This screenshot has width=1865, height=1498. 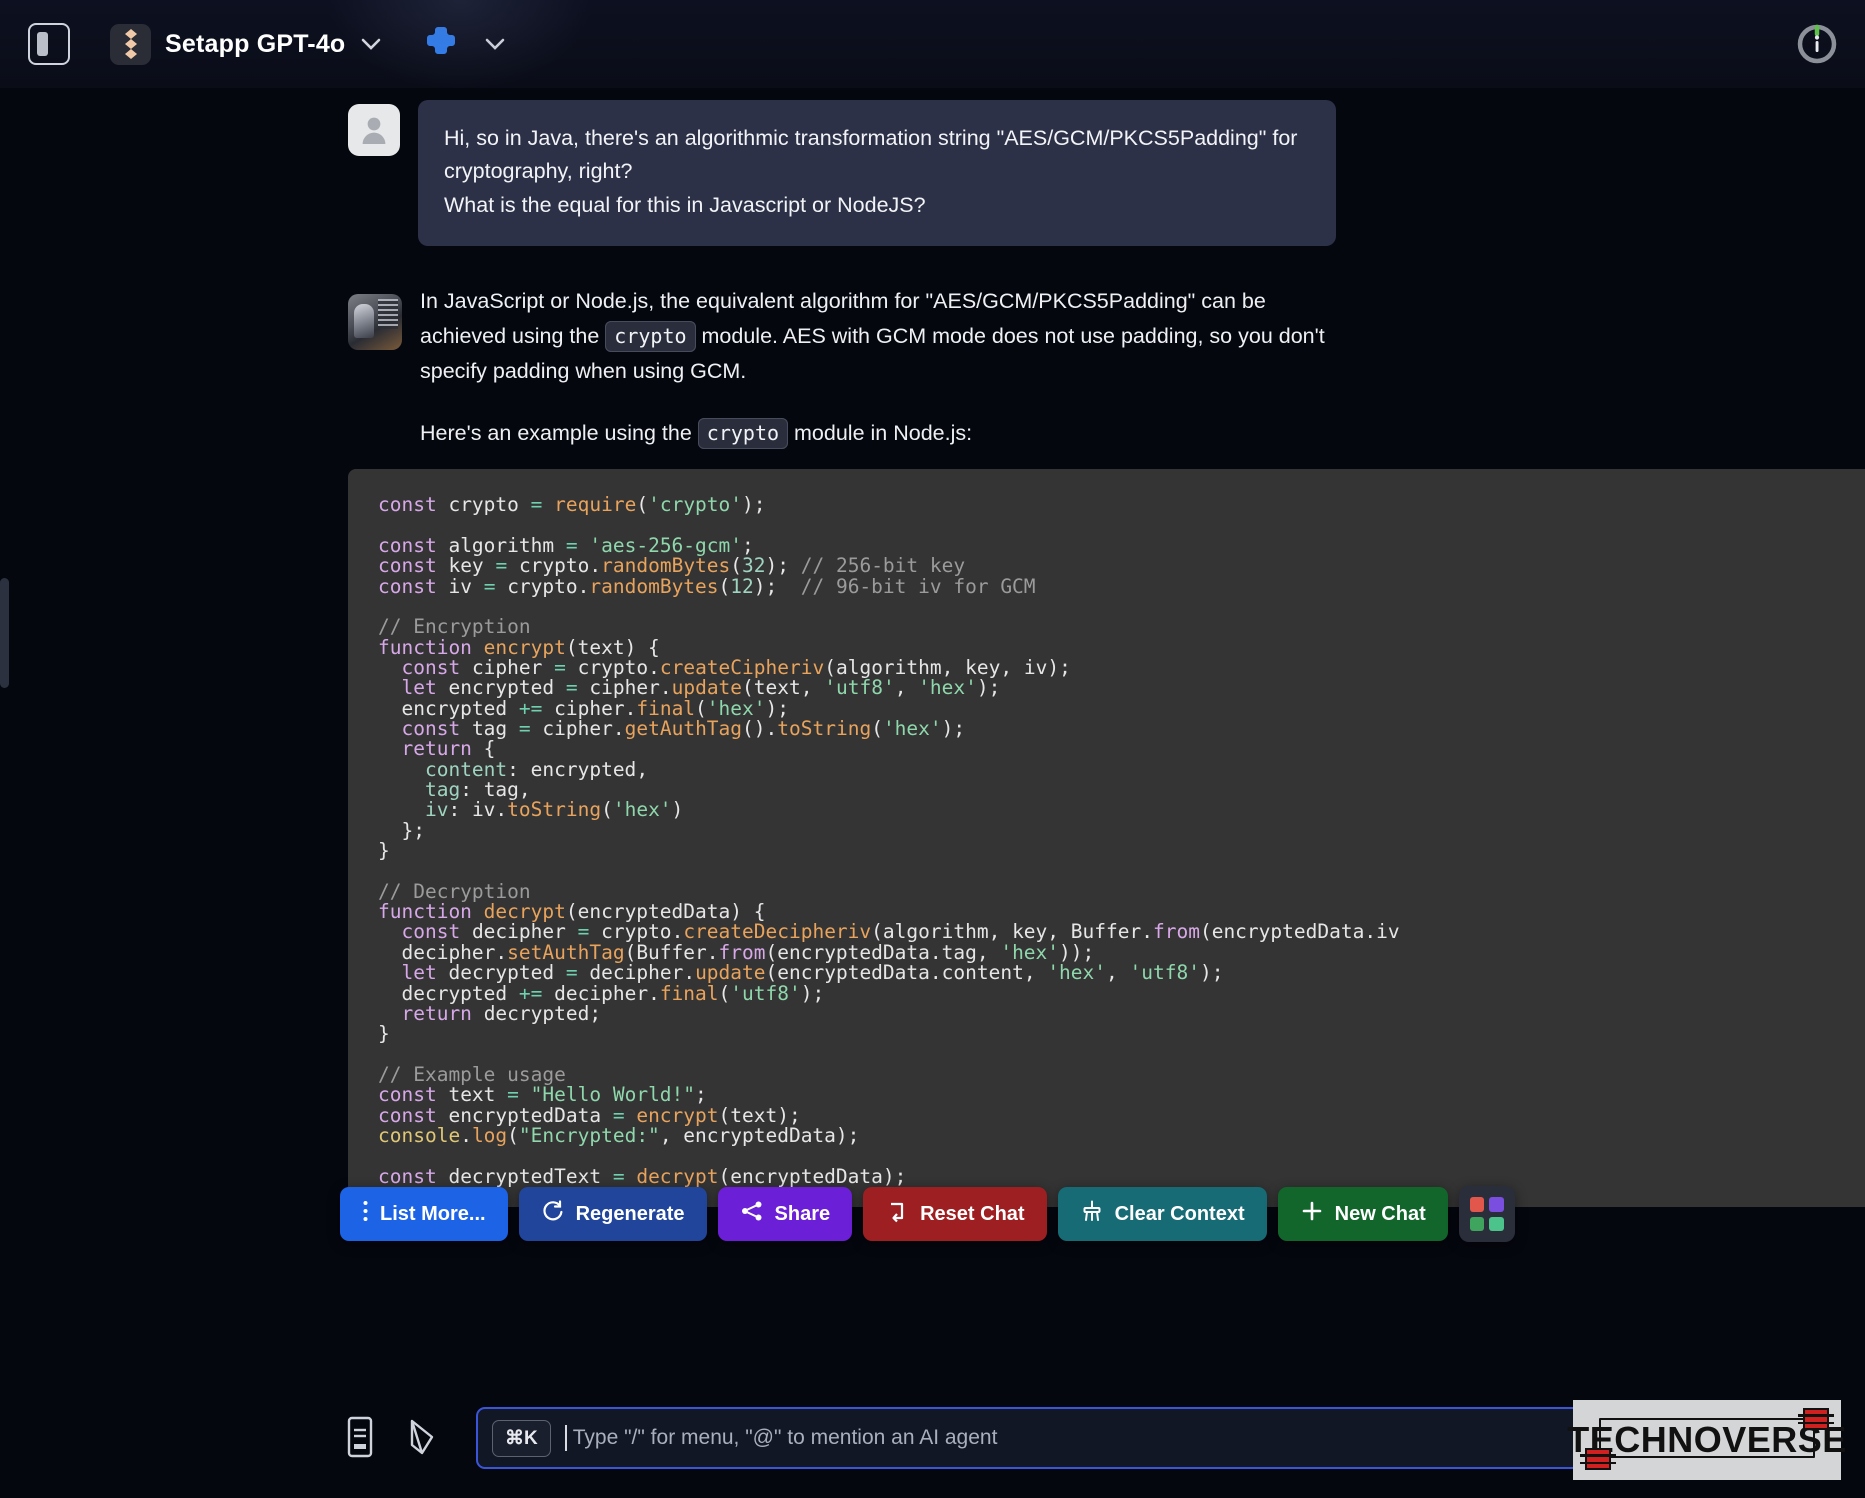 What do you see at coordinates (1486, 1214) in the screenshot?
I see `app-grid-button` at bounding box center [1486, 1214].